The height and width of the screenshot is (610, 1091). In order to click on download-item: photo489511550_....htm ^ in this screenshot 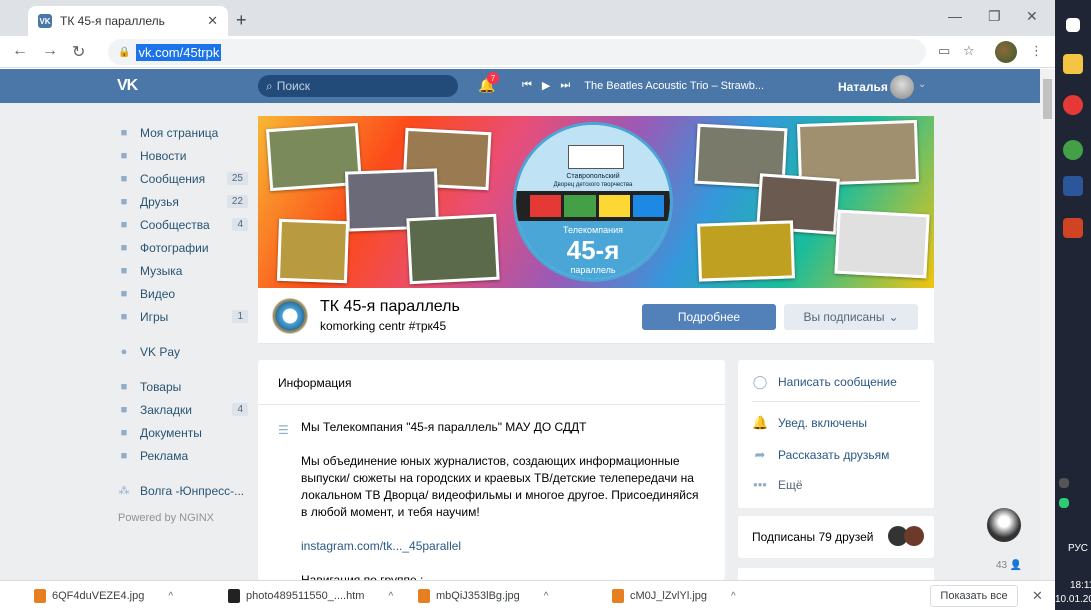, I will do `click(310, 596)`.